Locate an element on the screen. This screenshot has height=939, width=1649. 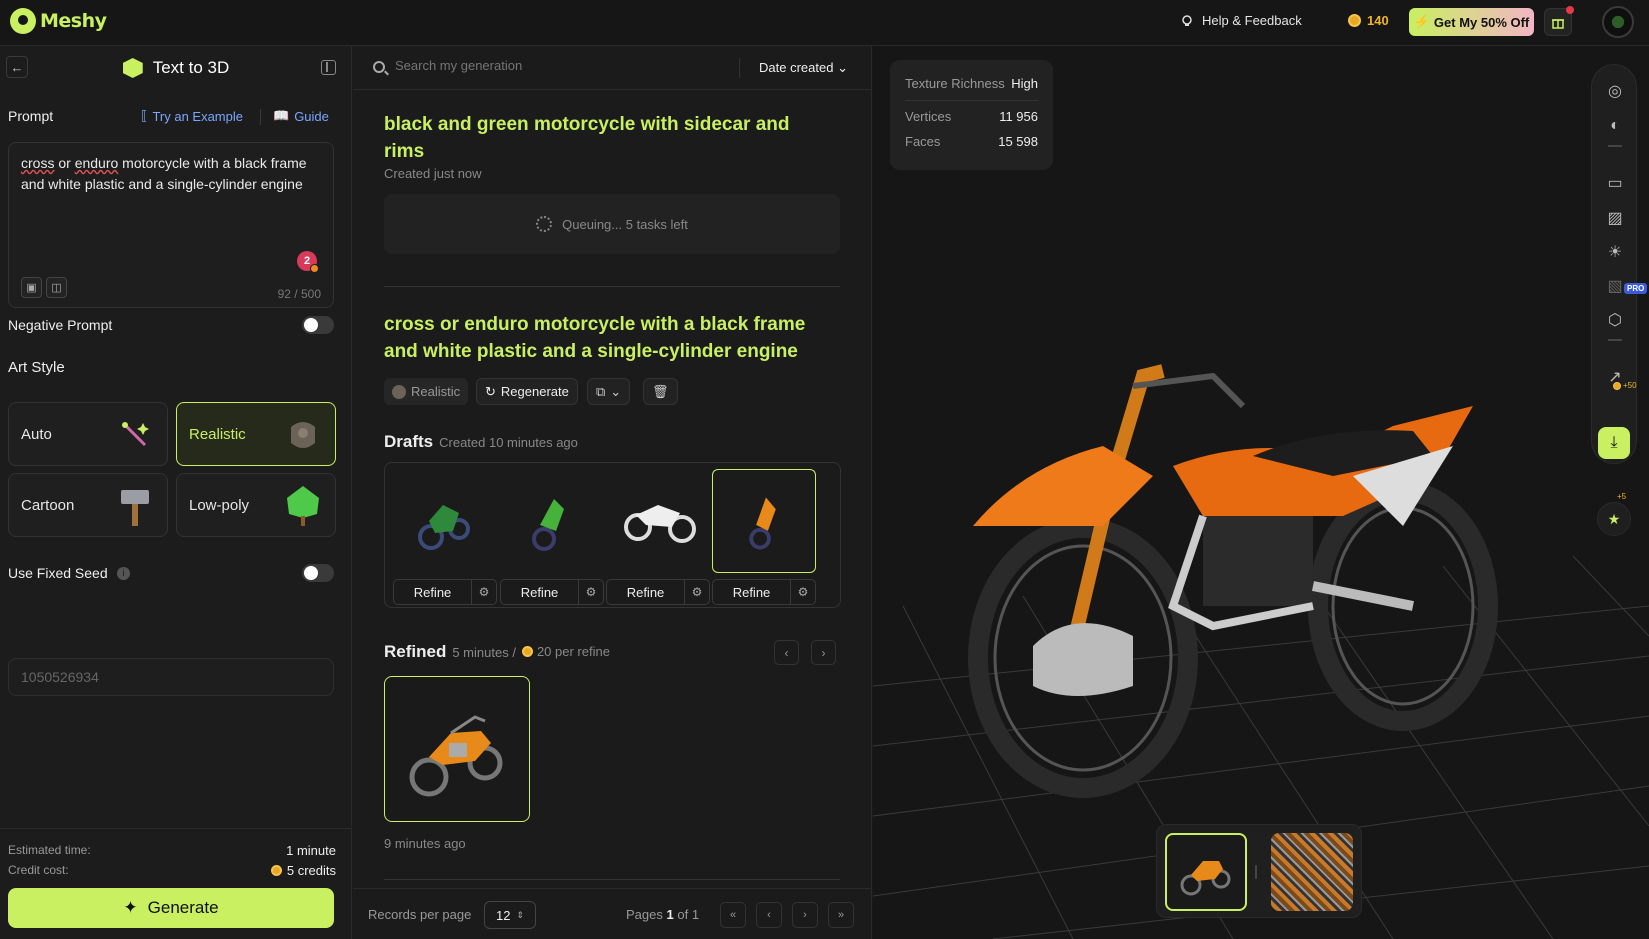
records-per-page-select: 12 ⇕ is located at coordinates (510, 915).